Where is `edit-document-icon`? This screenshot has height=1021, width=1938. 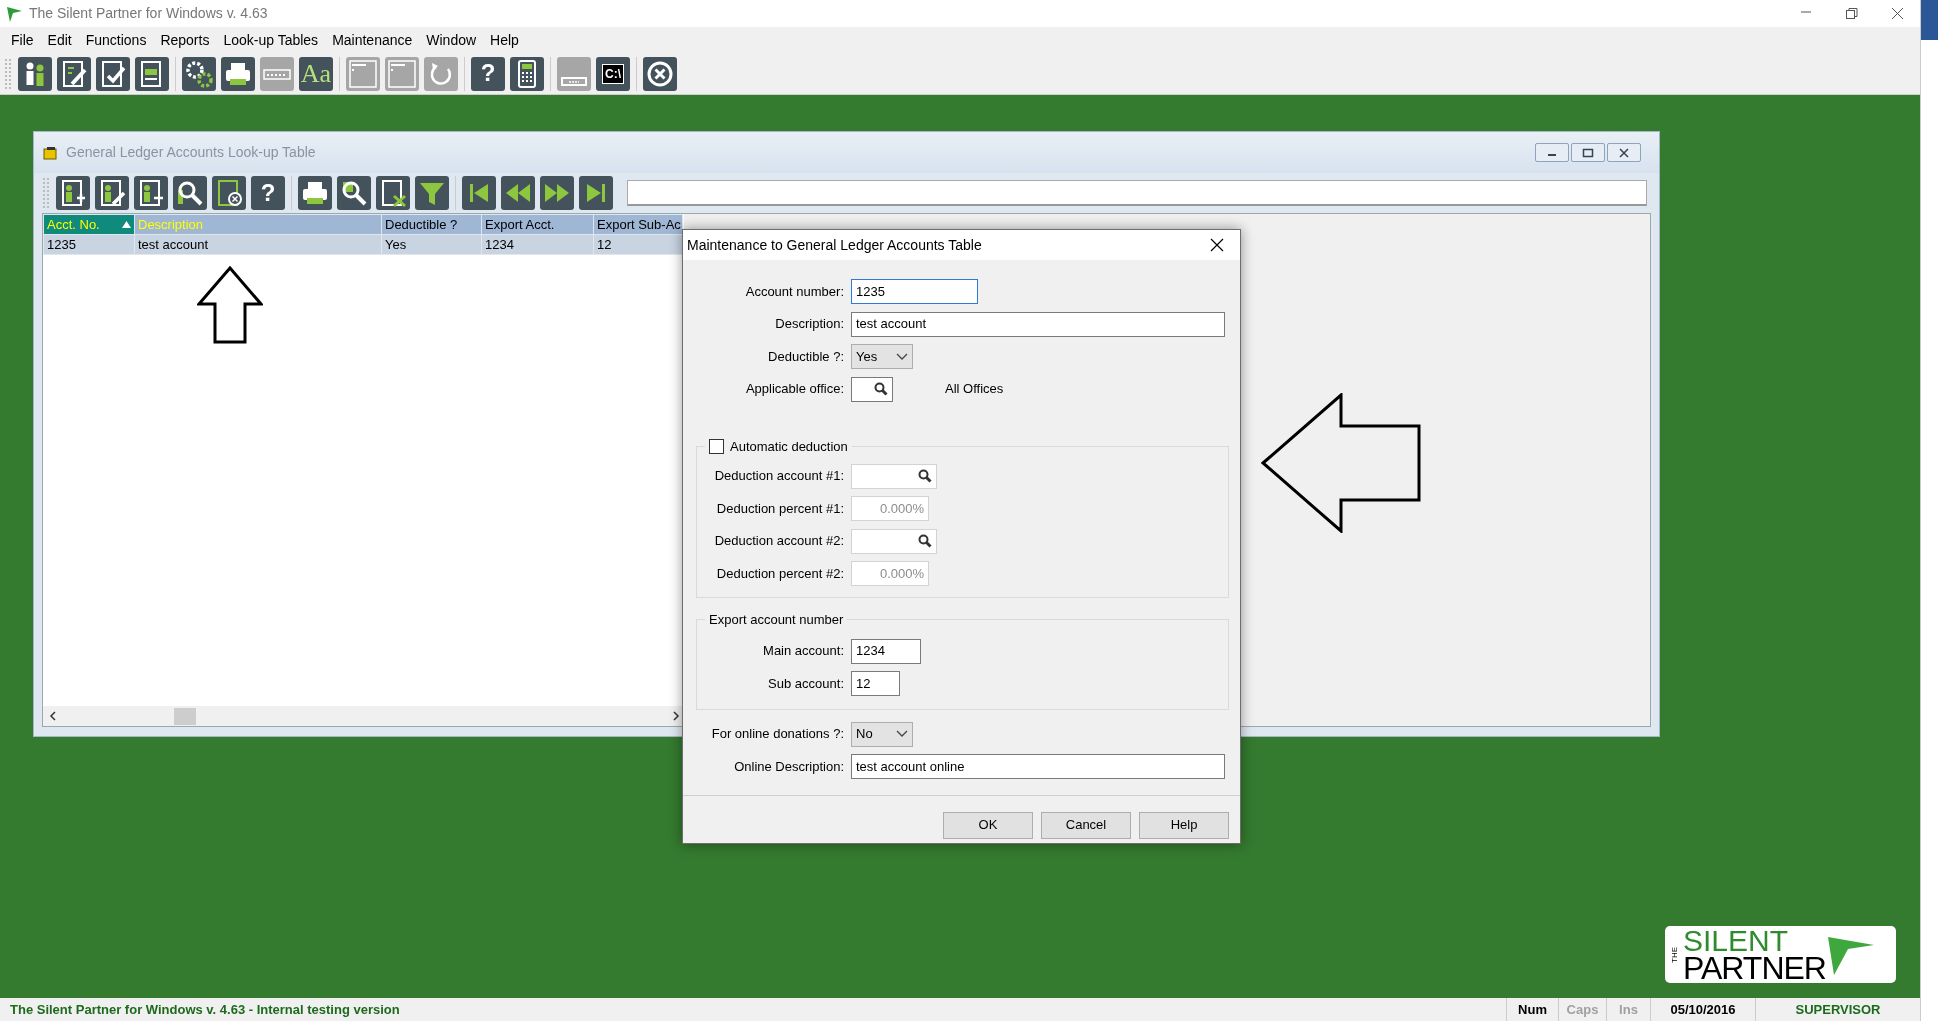
edit-document-icon is located at coordinates (74, 73).